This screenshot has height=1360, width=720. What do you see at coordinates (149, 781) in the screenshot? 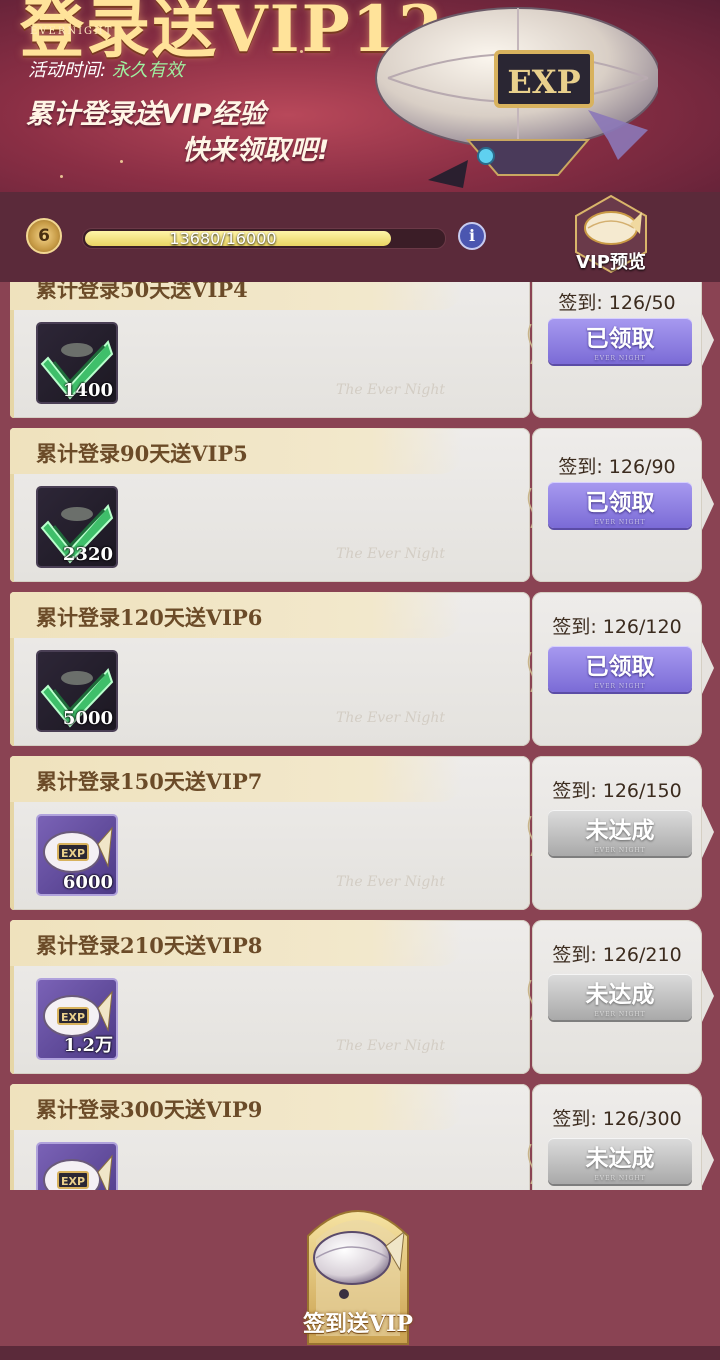
I see `reward-title: 累计登录150天送VIP7` at bounding box center [149, 781].